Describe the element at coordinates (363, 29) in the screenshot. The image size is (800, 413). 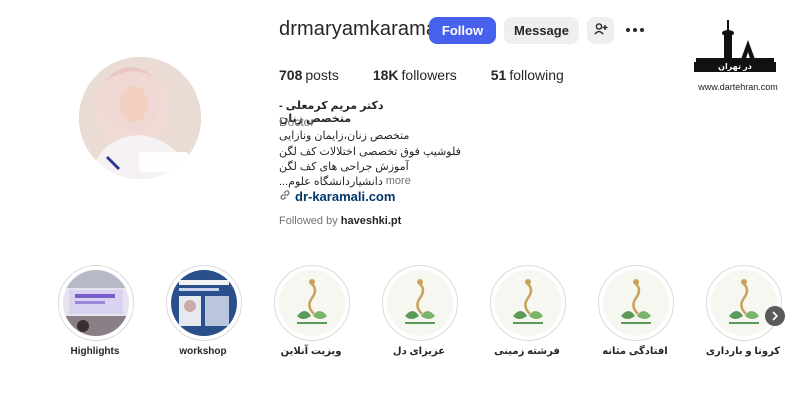
I see `profile-username: drmaryamkaramali` at that location.